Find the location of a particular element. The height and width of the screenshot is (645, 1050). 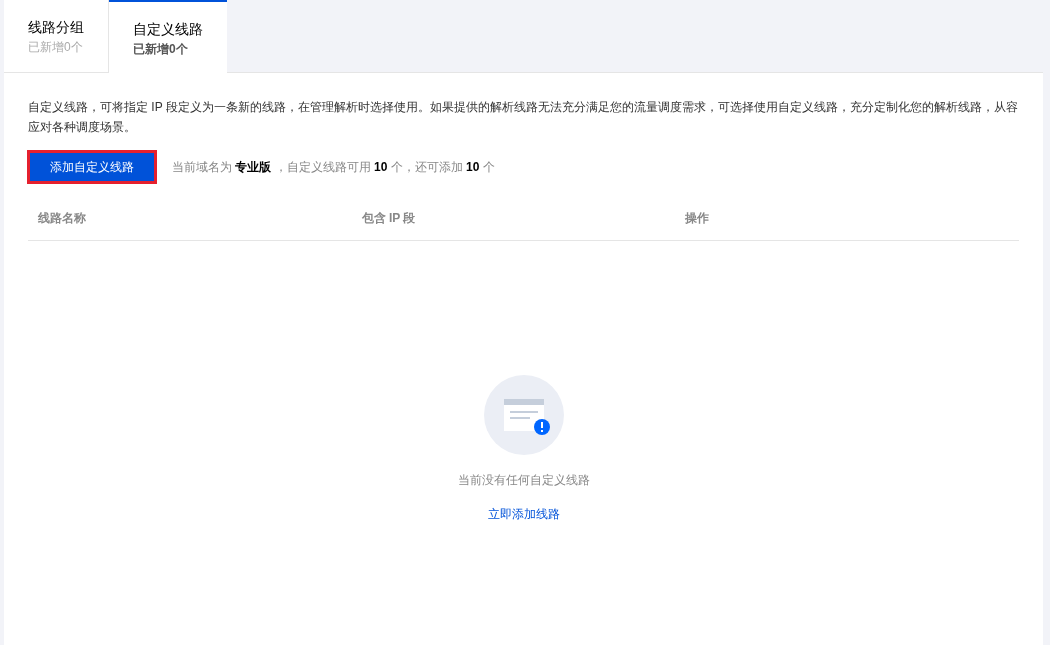

quota-info-text: 当前域名为 专业版 ，自定义线路可用 10 个，还可添加 10 个 is located at coordinates (333, 167).